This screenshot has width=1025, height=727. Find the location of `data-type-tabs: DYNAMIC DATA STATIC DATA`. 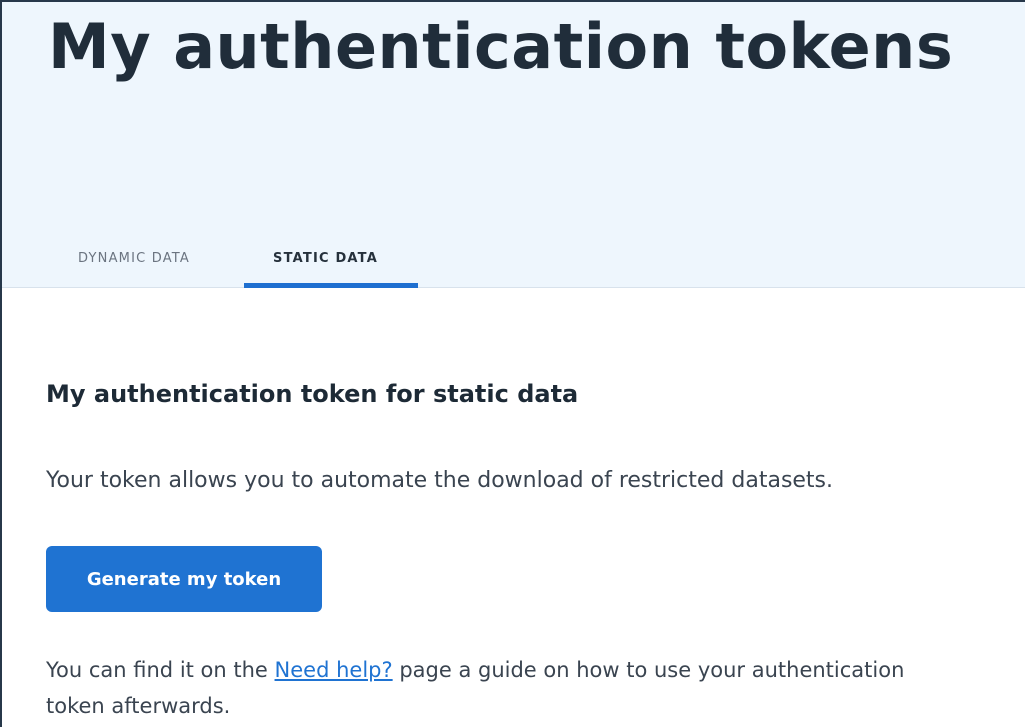

data-type-tabs: DYNAMIC DATA STATIC DATA is located at coordinates (233, 259).